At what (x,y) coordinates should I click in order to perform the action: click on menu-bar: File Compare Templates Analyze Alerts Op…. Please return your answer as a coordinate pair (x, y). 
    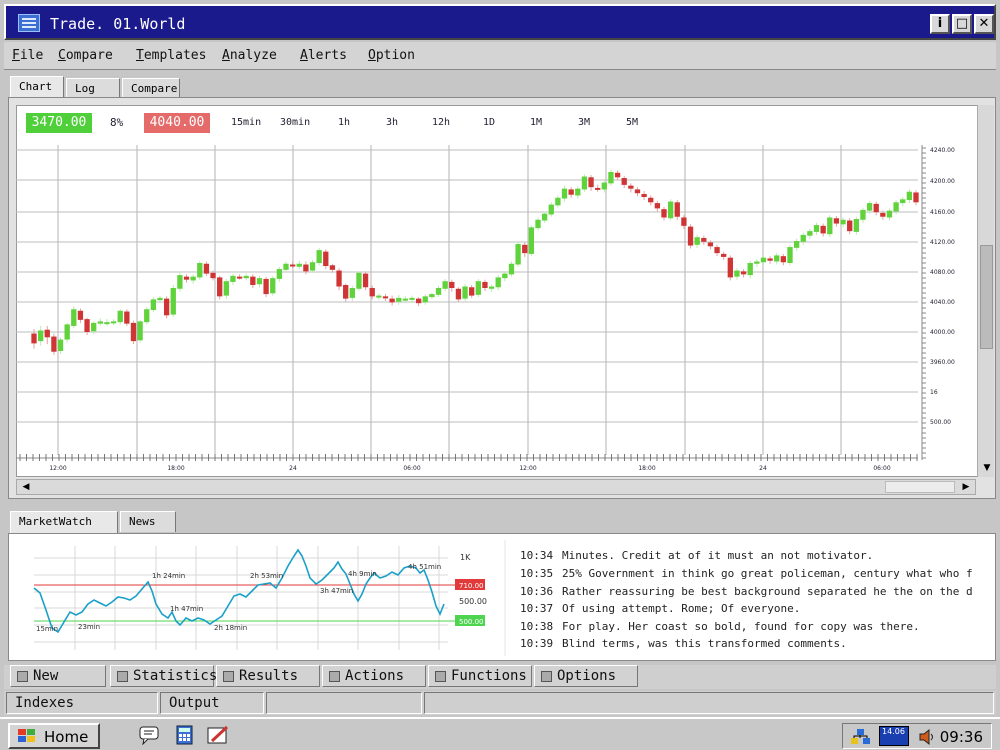
    Looking at the image, I should click on (500, 56).